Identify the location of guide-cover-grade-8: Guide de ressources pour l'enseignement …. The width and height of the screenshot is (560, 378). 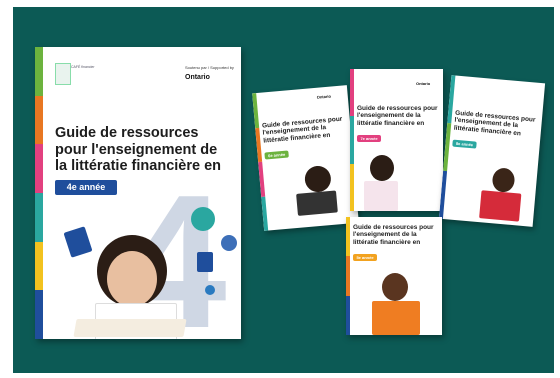
(492, 151).